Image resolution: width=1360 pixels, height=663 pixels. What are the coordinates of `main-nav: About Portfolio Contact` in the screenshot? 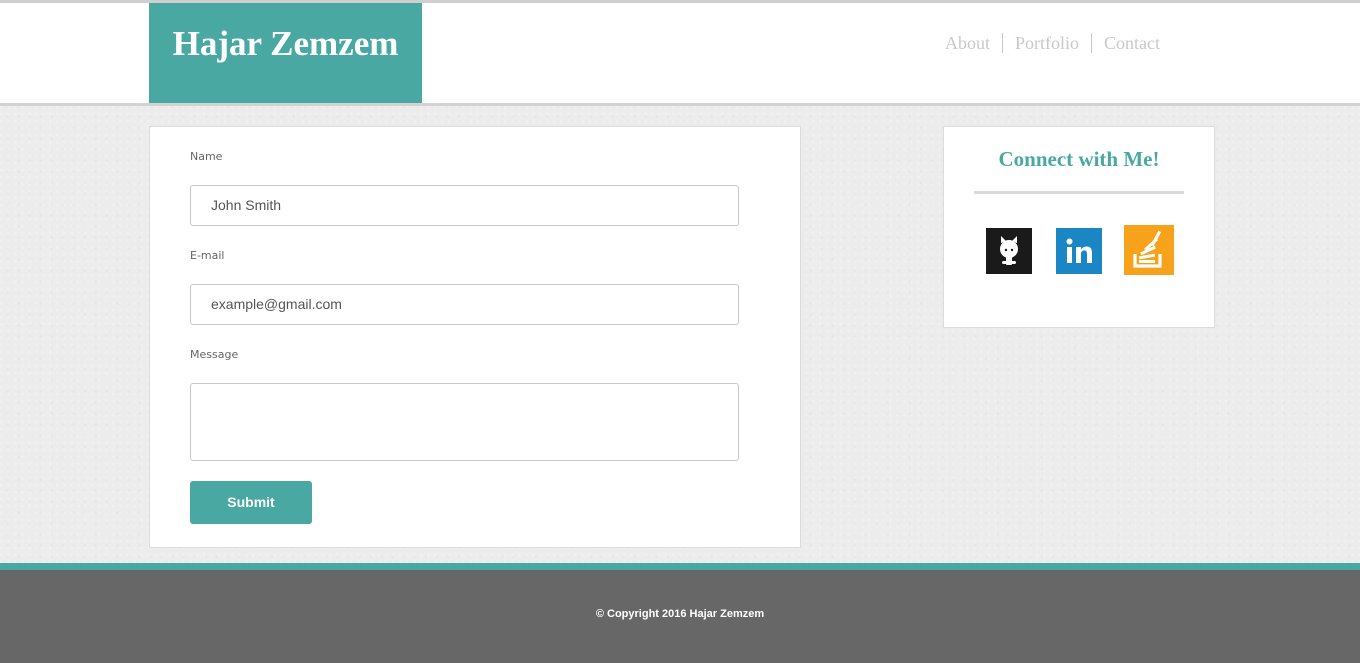 It's located at (1046, 43).